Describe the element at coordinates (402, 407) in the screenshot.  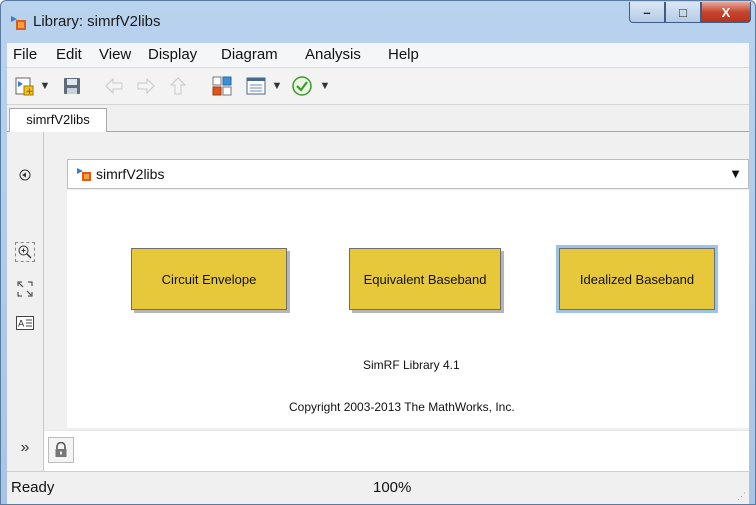
I see `copyright-text: Copyright 2003-2013 The MathWorks, Inc.` at that location.